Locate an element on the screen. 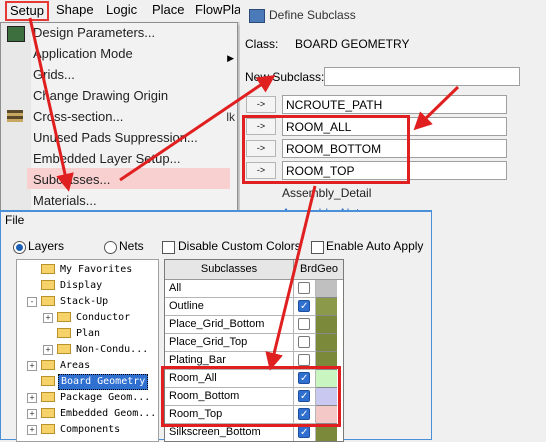  grid-row-name: All is located at coordinates (229, 289).